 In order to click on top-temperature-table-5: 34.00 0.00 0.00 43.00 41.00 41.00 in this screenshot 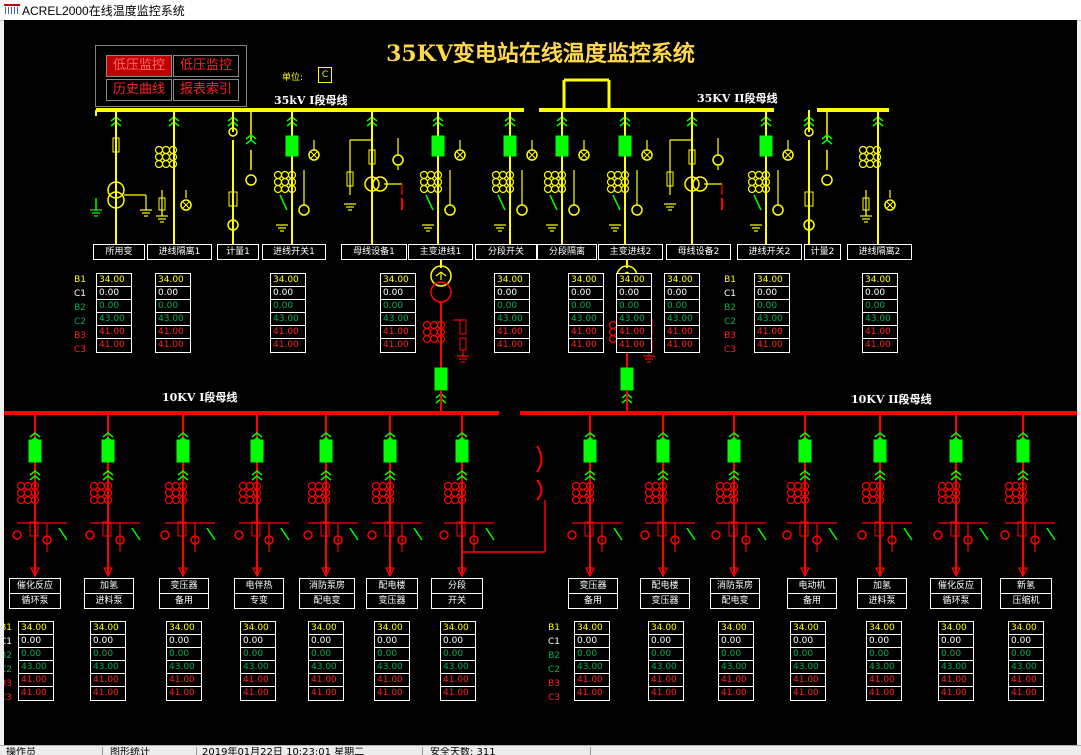, I will do `click(586, 313)`.